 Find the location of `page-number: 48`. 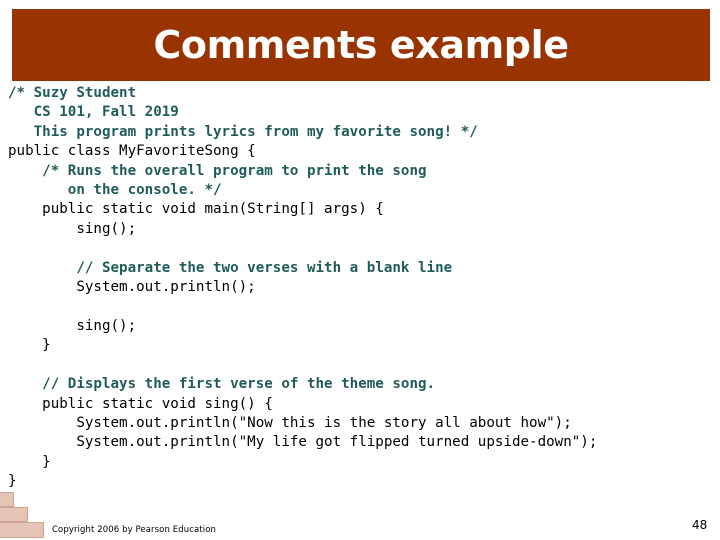

page-number: 48 is located at coordinates (700, 525).